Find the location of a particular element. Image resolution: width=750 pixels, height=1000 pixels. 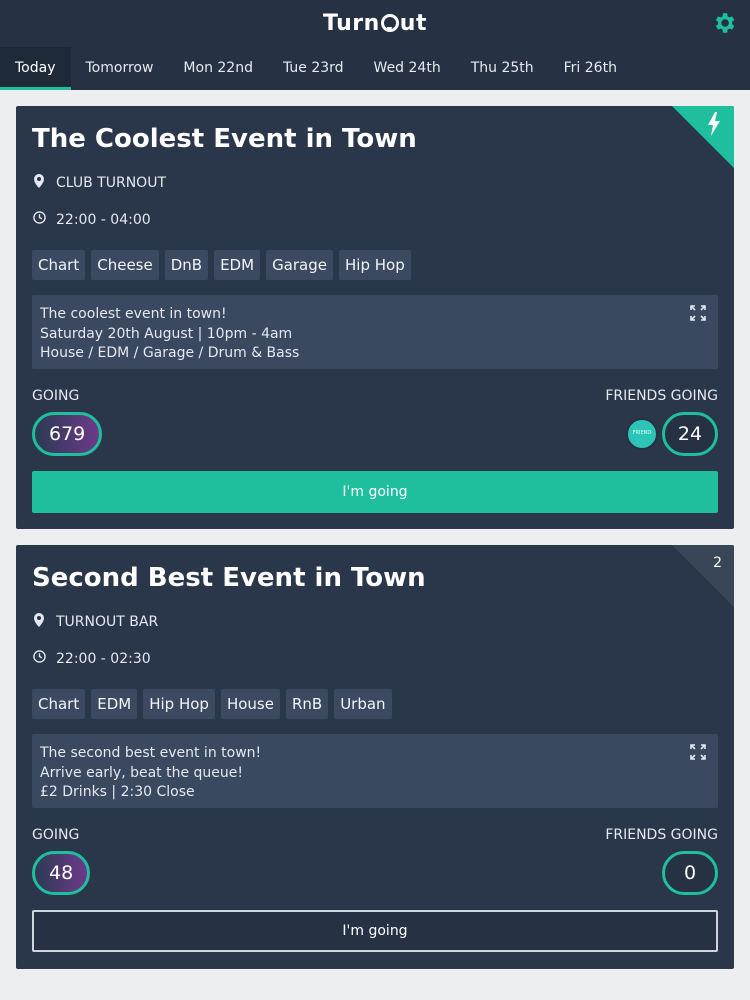

friends-going-count: 24 is located at coordinates (690, 434).